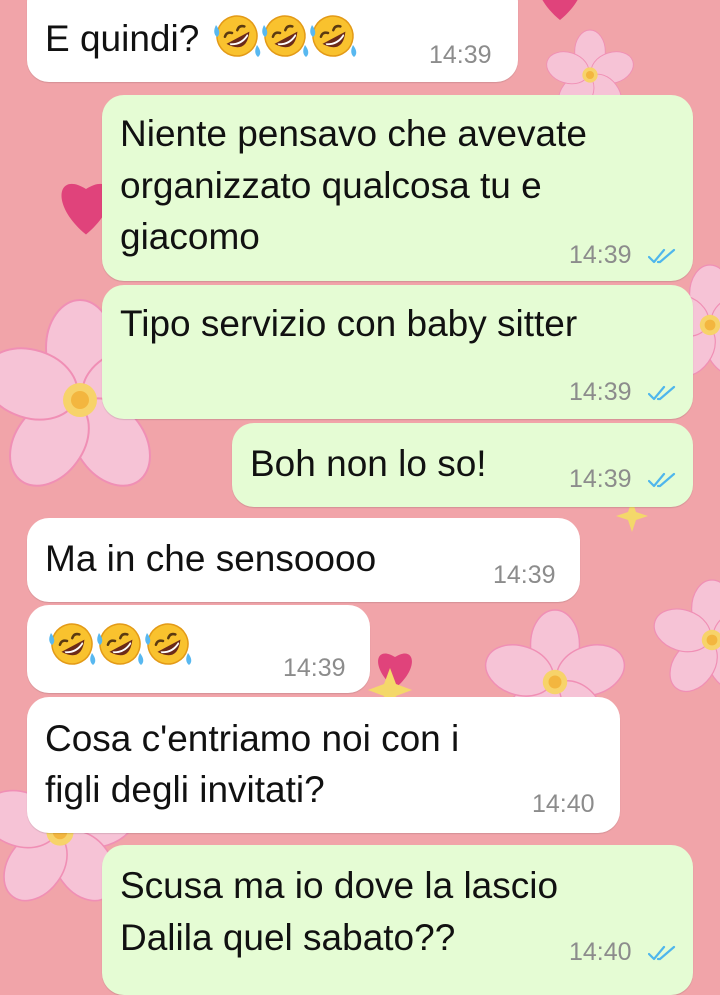  I want to click on message-text-line: organizzato qualcosa tu e, so click(331, 185).